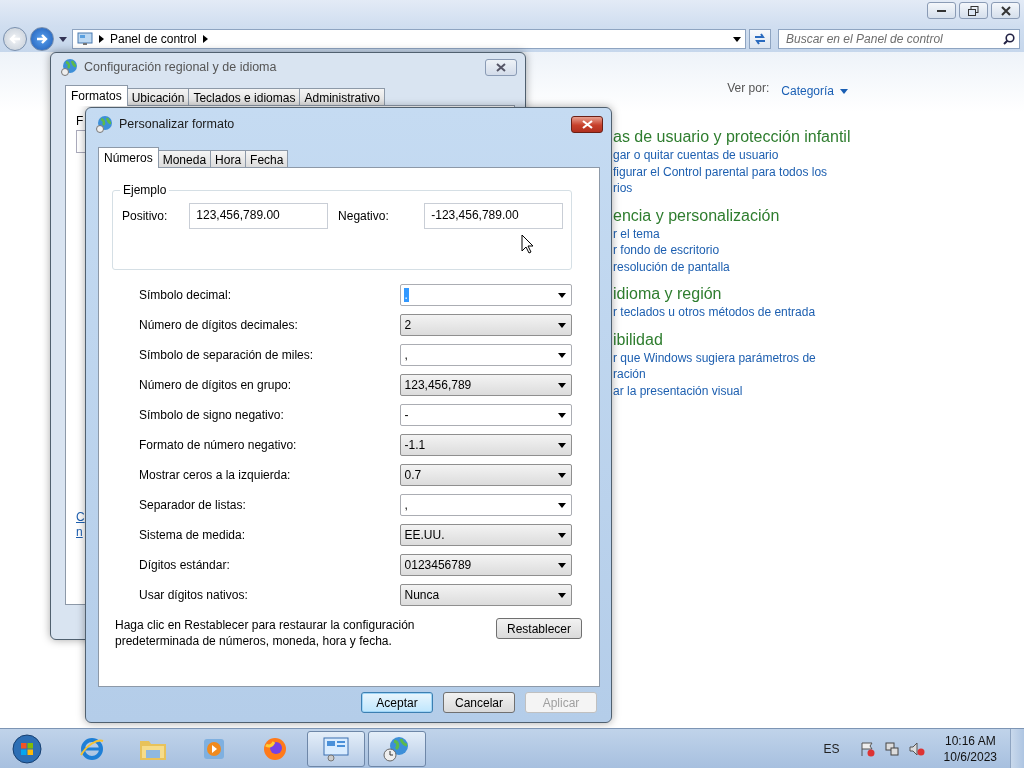 The image size is (1024, 768). Describe the element at coordinates (485, 385) in the screenshot. I see `dropdown: 123,456,789` at that location.